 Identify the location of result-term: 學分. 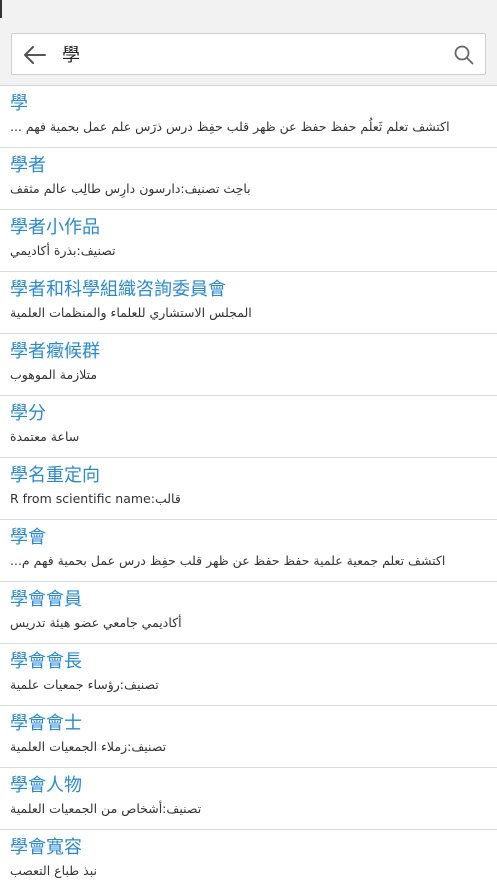
(28, 413).